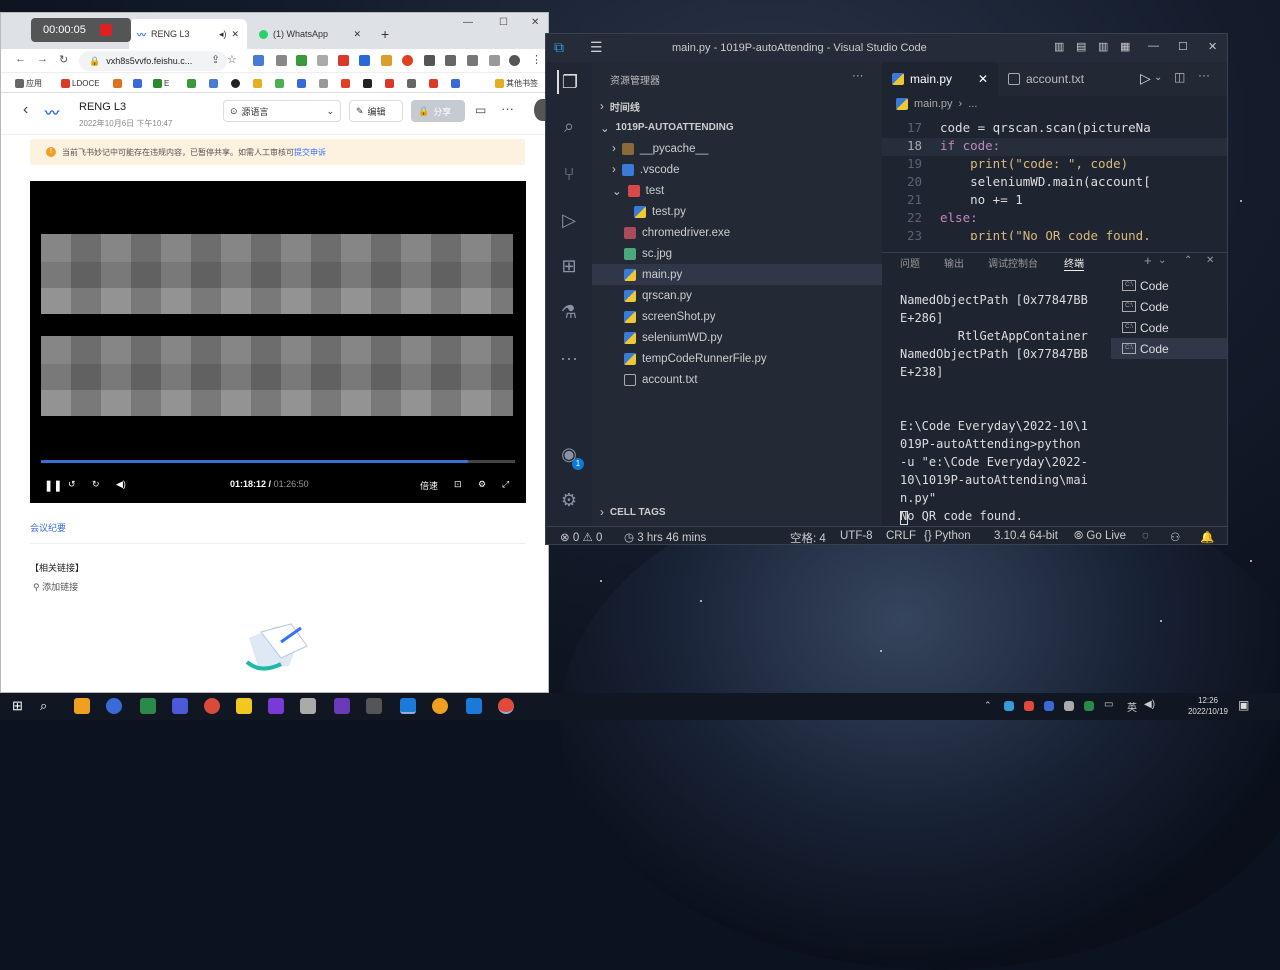 This screenshot has width=1280, height=970. What do you see at coordinates (988, 705) in the screenshot?
I see `tray-overflow-icon: ⌃` at bounding box center [988, 705].